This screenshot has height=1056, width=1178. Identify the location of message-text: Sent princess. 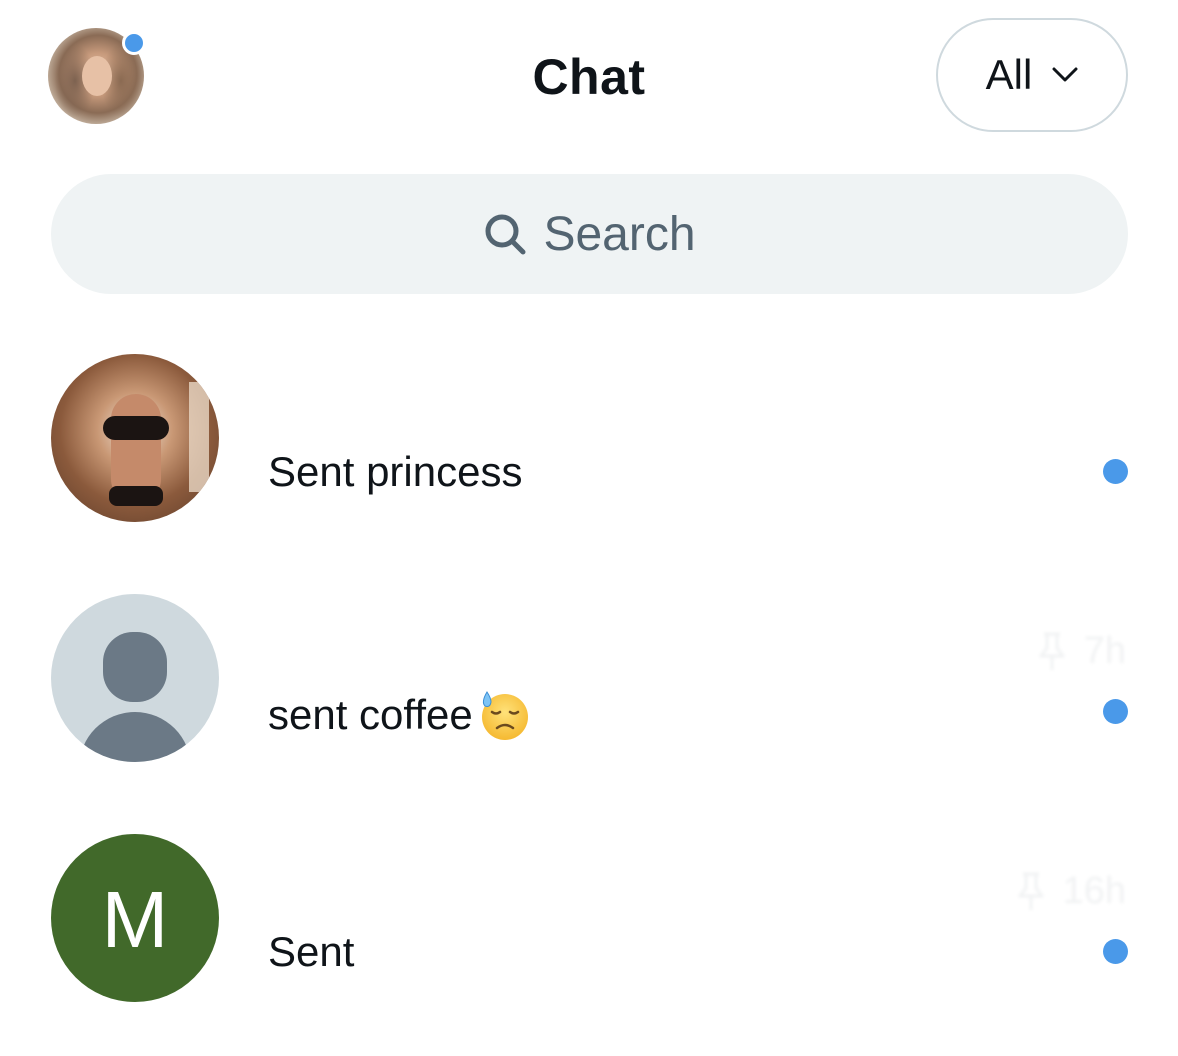
(395, 471).